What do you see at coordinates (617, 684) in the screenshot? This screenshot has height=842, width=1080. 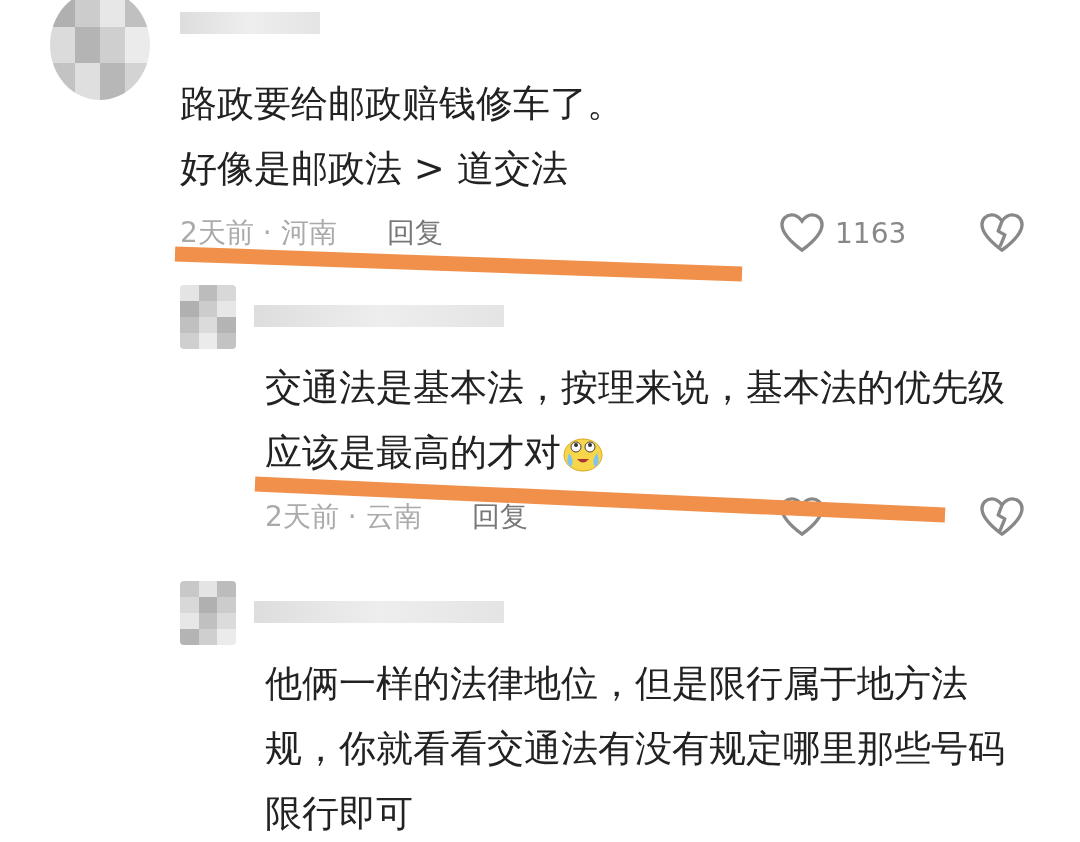 I see `comment-text: 他俩一样的法律地位，但是限行属于地方法` at bounding box center [617, 684].